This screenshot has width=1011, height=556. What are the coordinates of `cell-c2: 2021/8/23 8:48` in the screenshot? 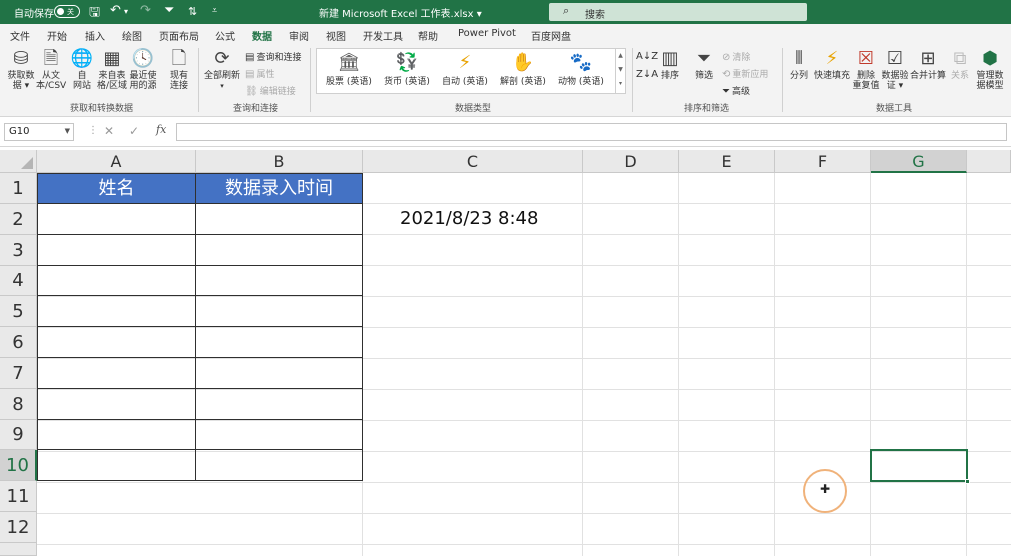 It's located at (469, 218).